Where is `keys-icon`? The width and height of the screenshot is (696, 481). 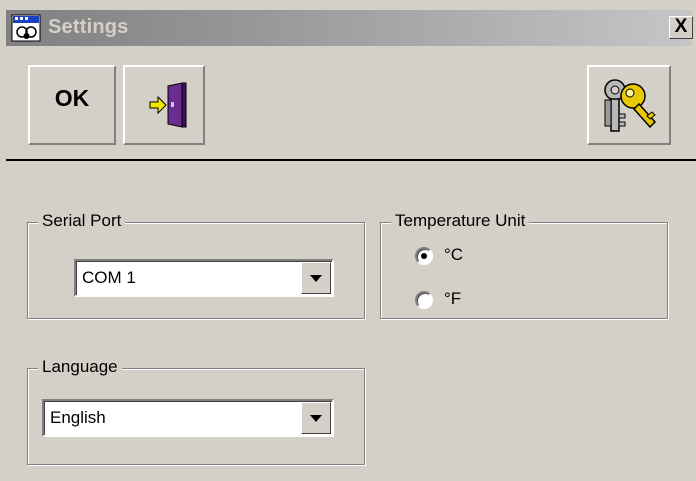
keys-icon is located at coordinates (630, 105).